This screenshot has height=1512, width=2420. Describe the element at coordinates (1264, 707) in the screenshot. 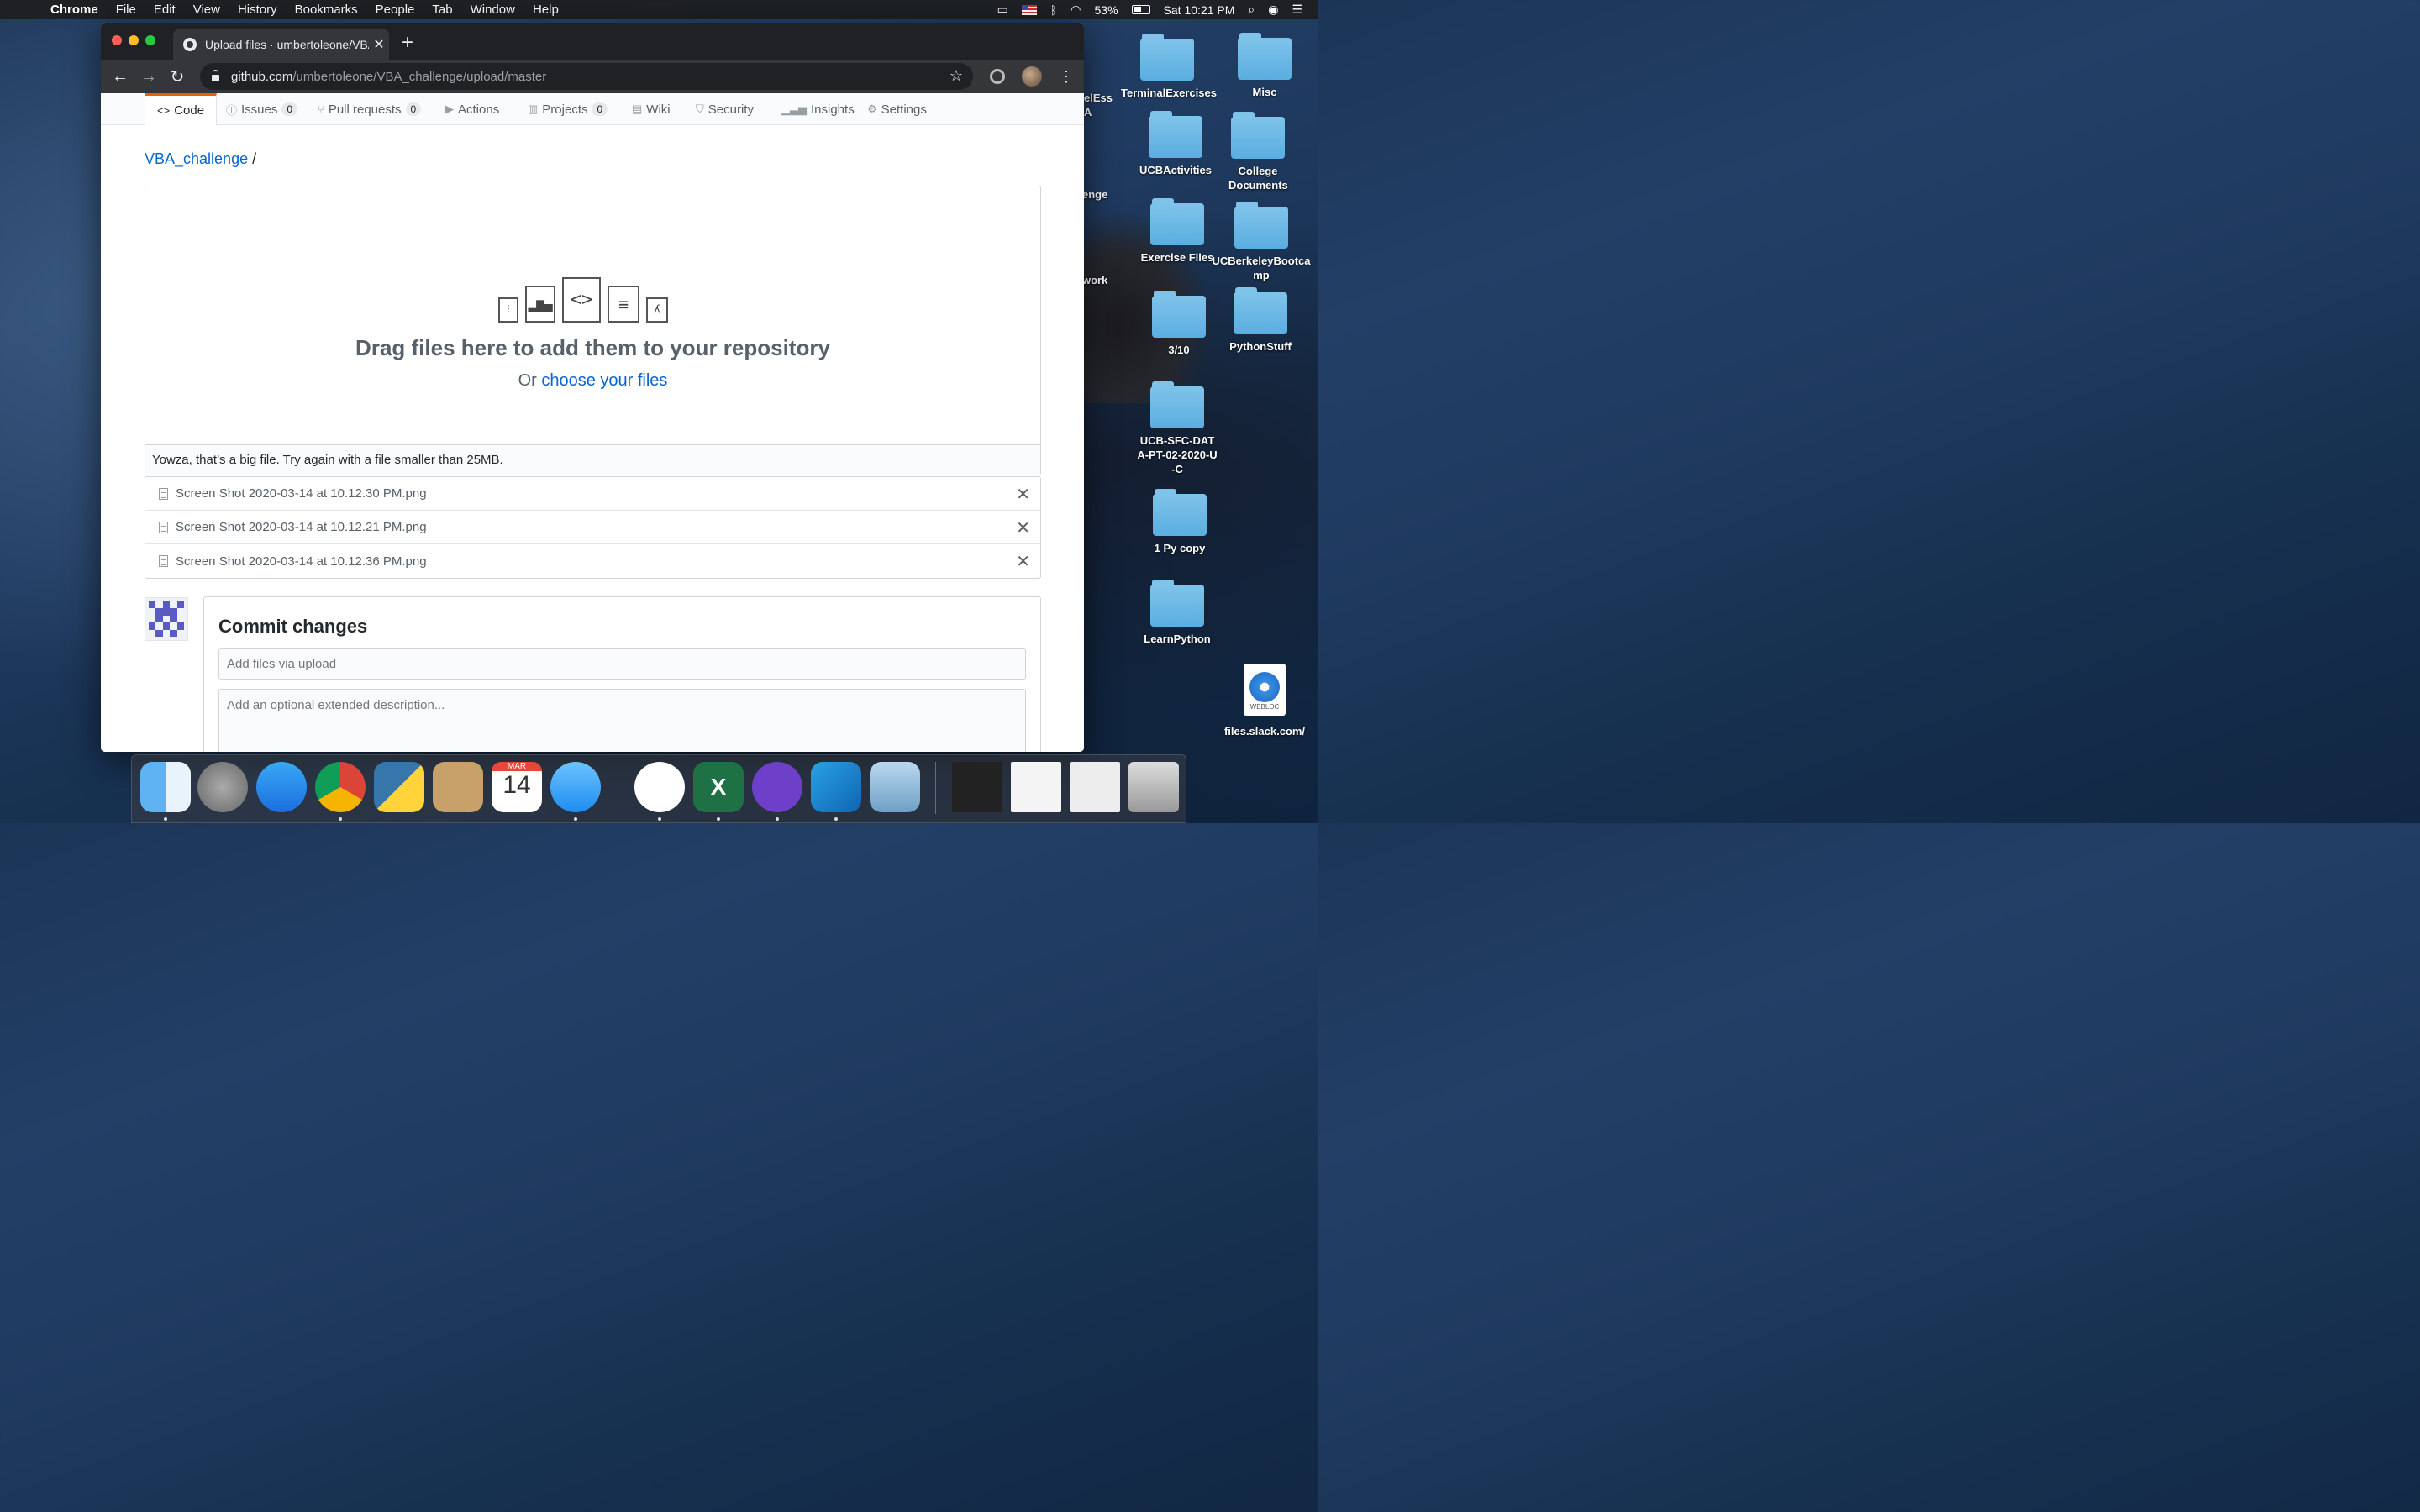

I see `webloc-label: WEBLOC` at that location.